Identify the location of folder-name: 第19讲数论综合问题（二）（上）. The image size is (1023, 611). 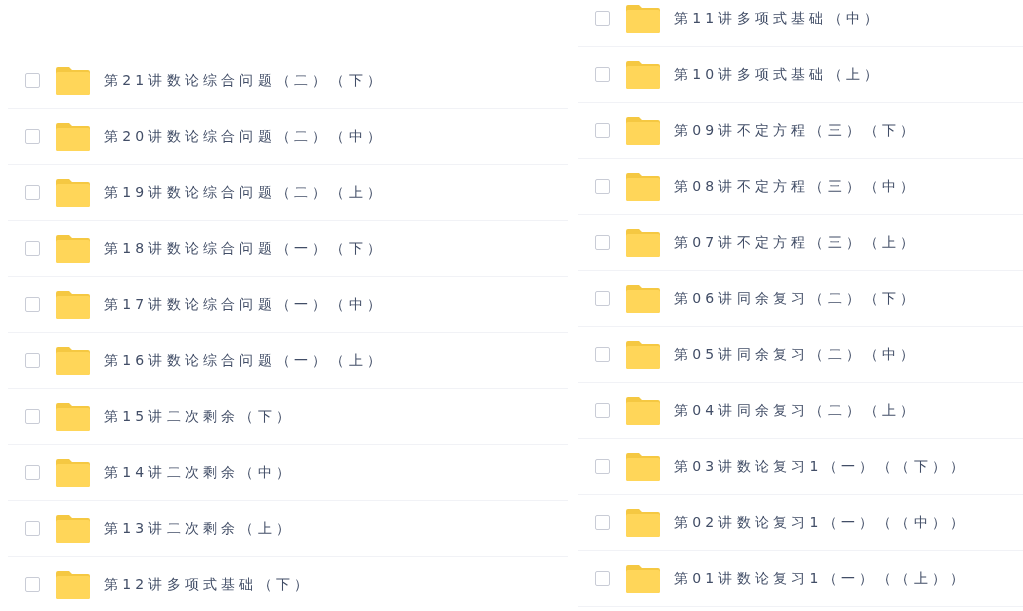
(244, 192).